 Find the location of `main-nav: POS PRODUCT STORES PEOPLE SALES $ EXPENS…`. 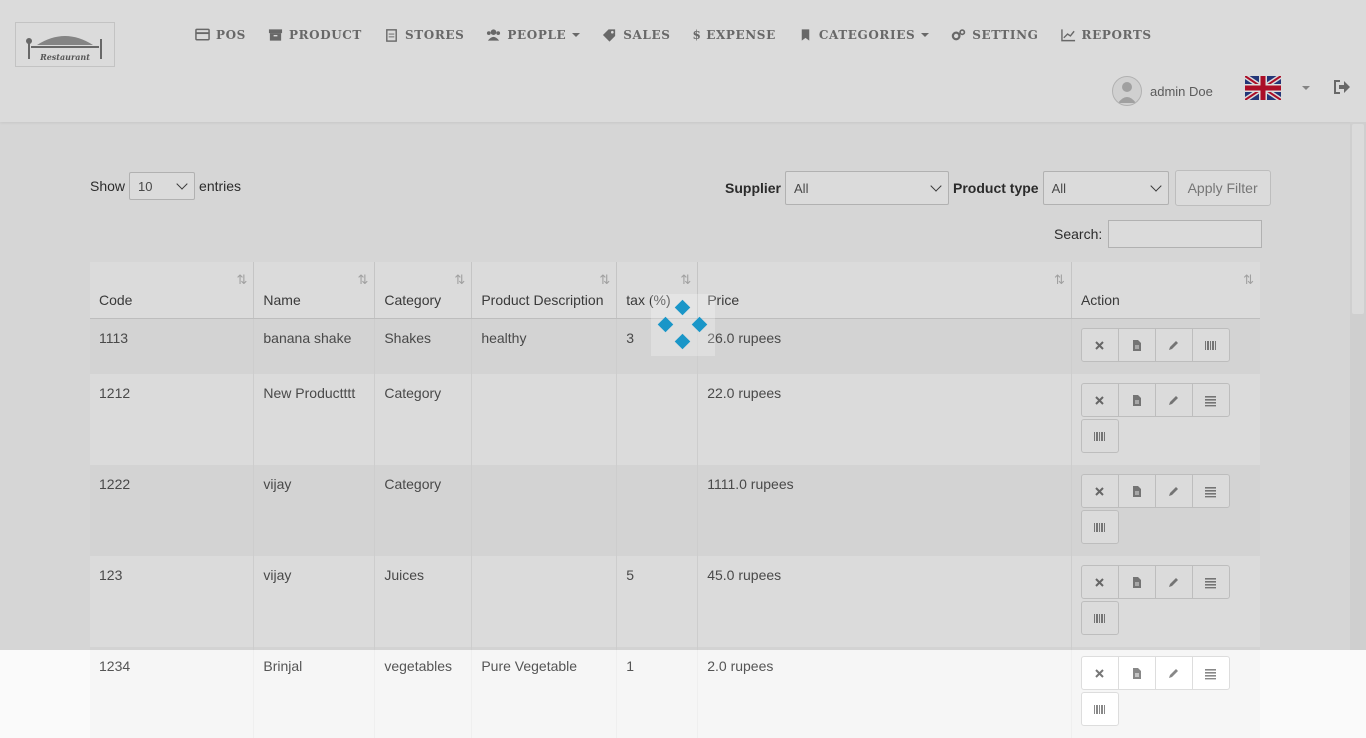

main-nav: POS PRODUCT STORES PEOPLE SALES $ EXPENS… is located at coordinates (684, 35).